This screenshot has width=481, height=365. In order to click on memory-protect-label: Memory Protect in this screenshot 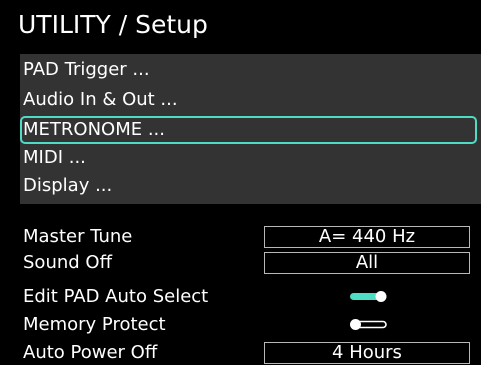, I will do `click(94, 324)`.